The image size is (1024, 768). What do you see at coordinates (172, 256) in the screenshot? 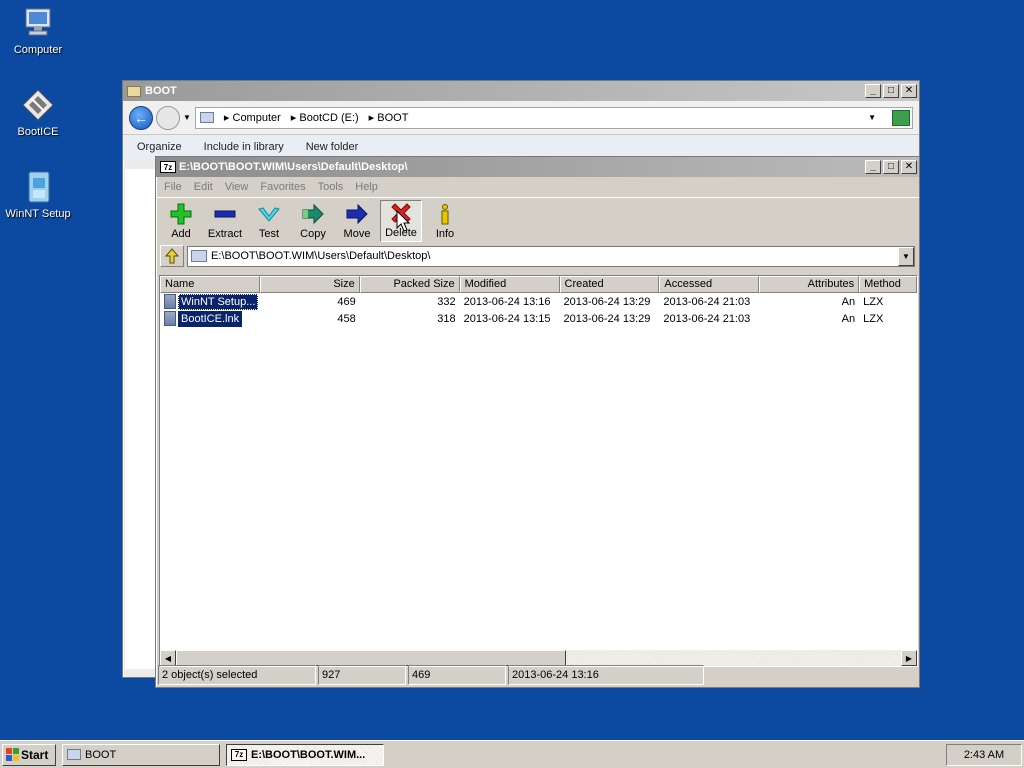
I see `up-folder-button` at bounding box center [172, 256].